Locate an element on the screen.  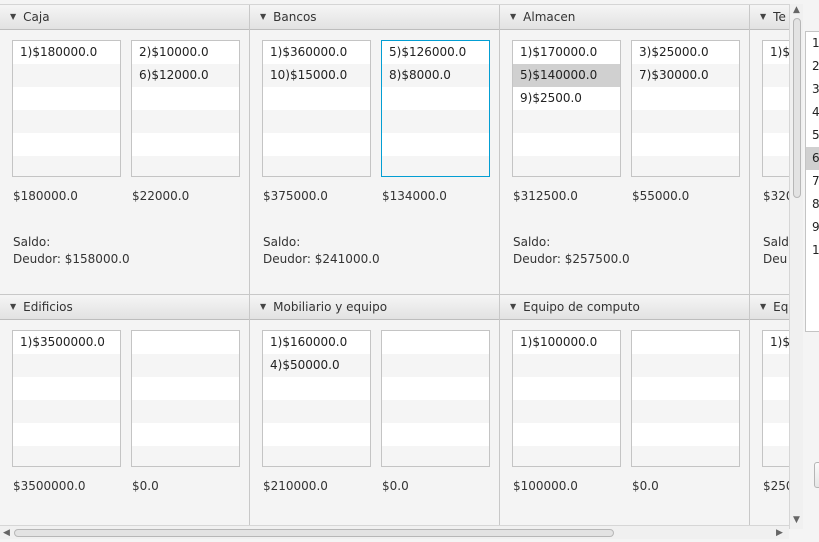
debit-list: 1)$360000.0 10)$15000.0 is located at coordinates (316, 108).